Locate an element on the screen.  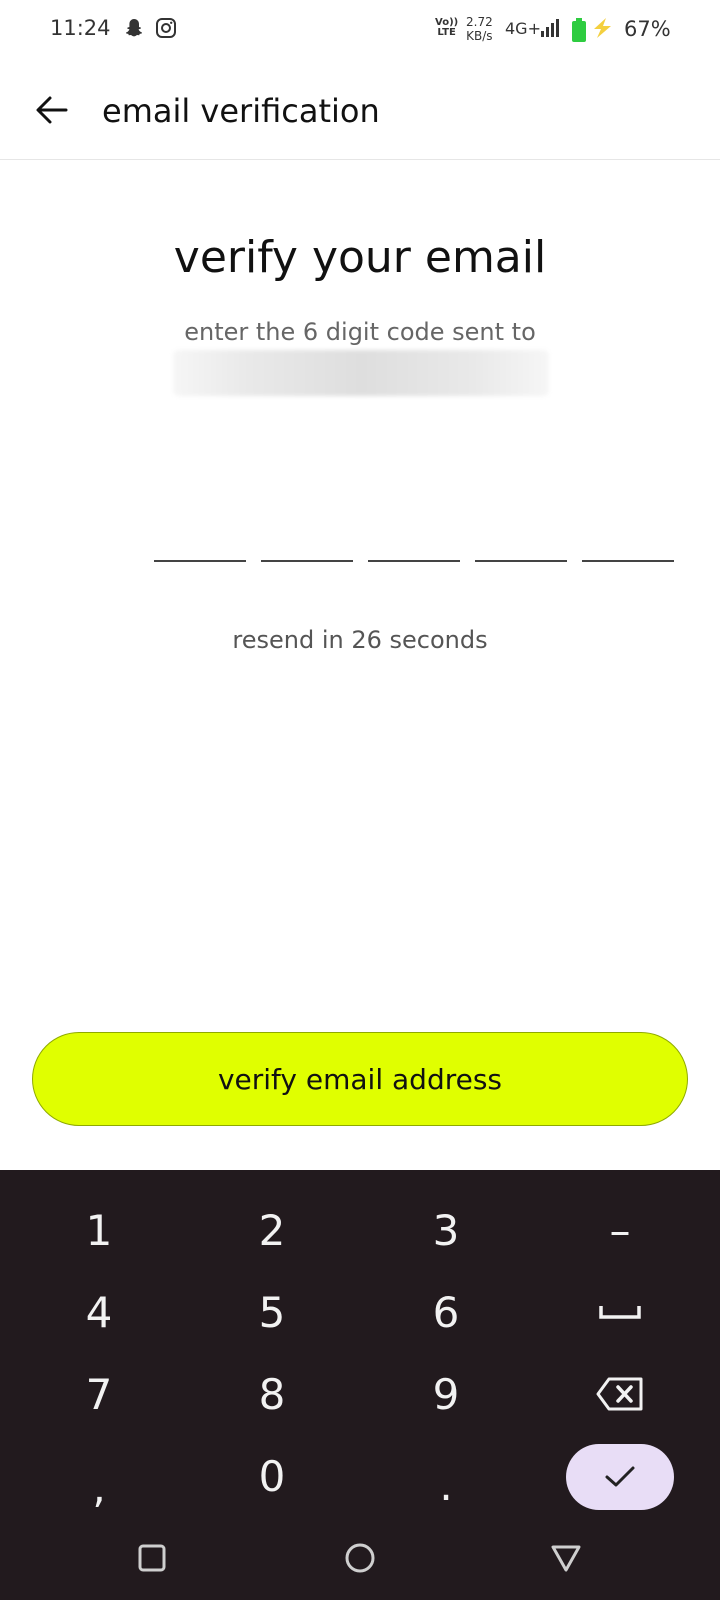
home-button is located at coordinates (360, 1558).